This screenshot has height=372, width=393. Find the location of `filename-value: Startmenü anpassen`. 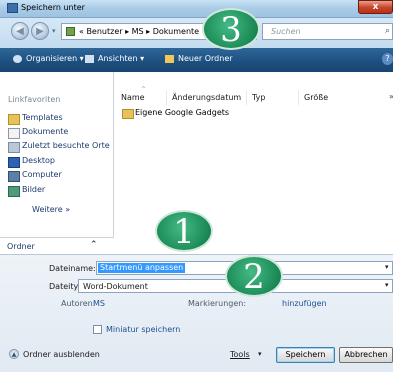

filename-value: Startmenü anpassen is located at coordinates (142, 268).